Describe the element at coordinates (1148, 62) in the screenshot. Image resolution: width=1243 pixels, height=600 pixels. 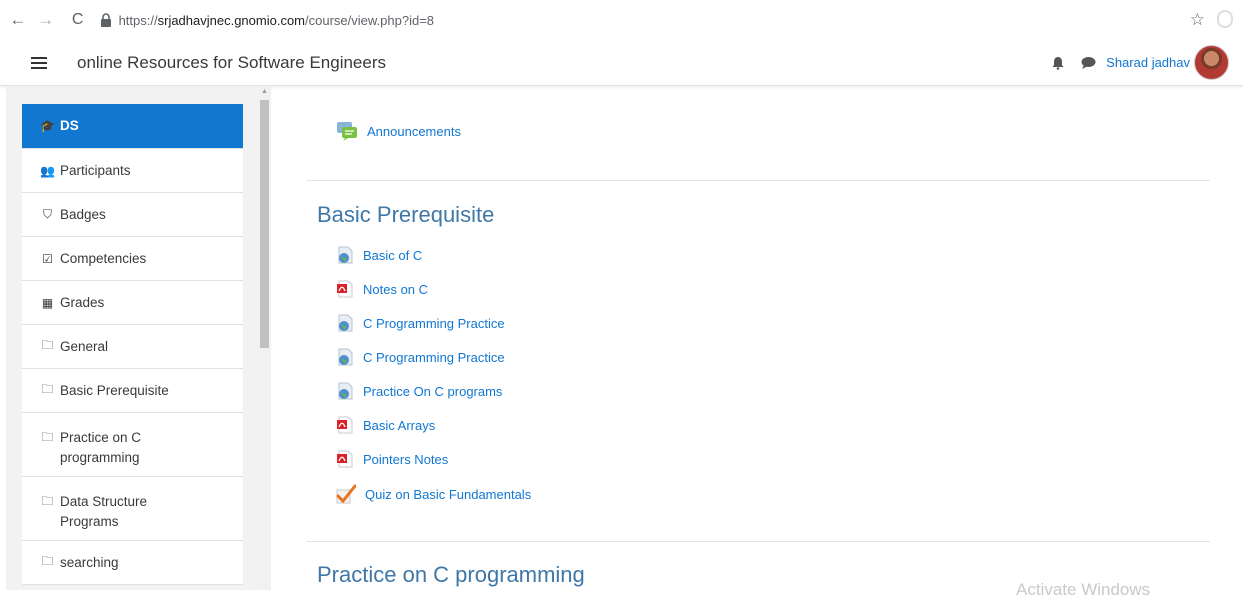
I see `user-name: Sharad jadhav` at that location.